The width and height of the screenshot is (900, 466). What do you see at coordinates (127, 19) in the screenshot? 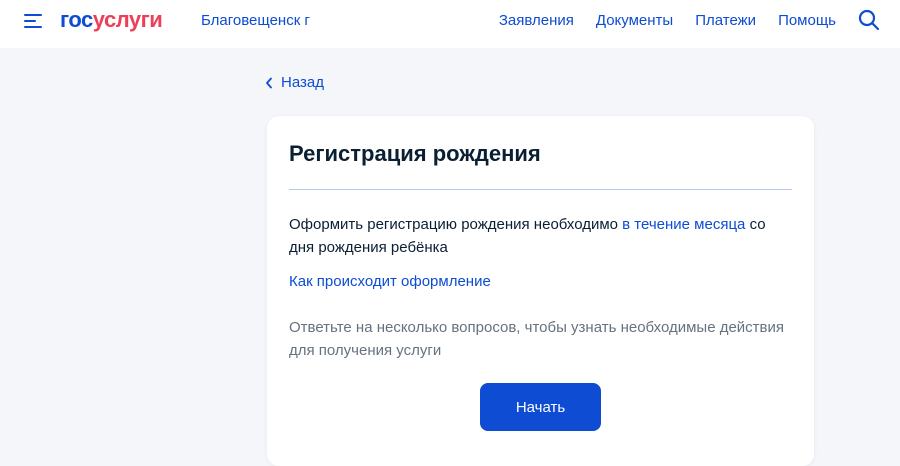
I see `logo-part-uslugi: услуги` at bounding box center [127, 19].